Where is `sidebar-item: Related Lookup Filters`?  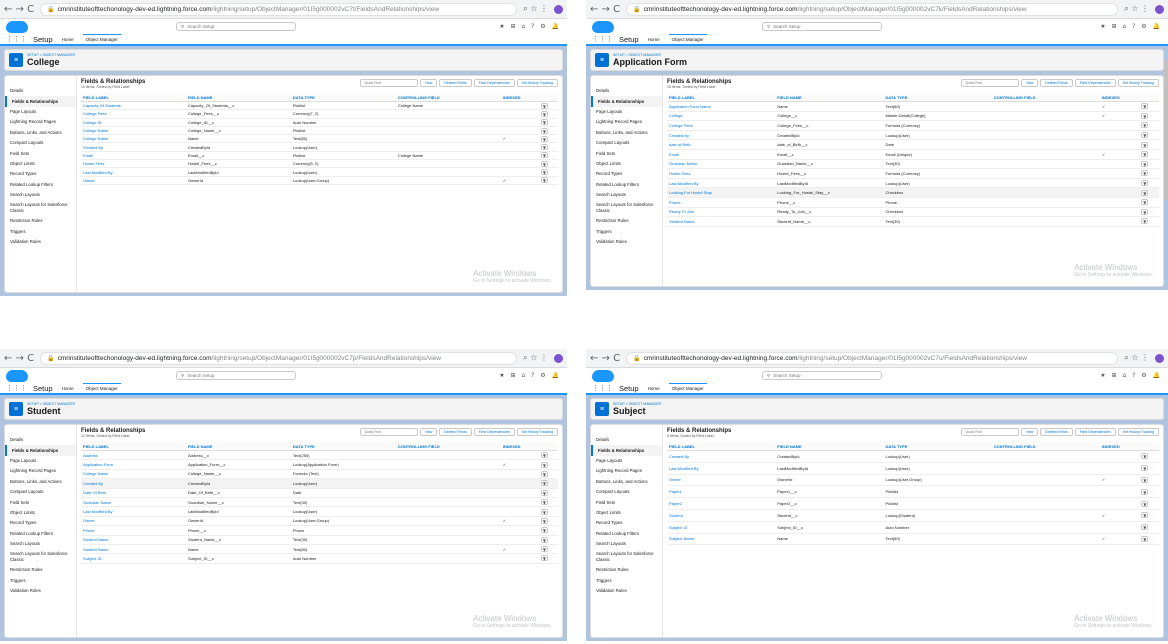 sidebar-item: Related Lookup Filters is located at coordinates (626, 184).